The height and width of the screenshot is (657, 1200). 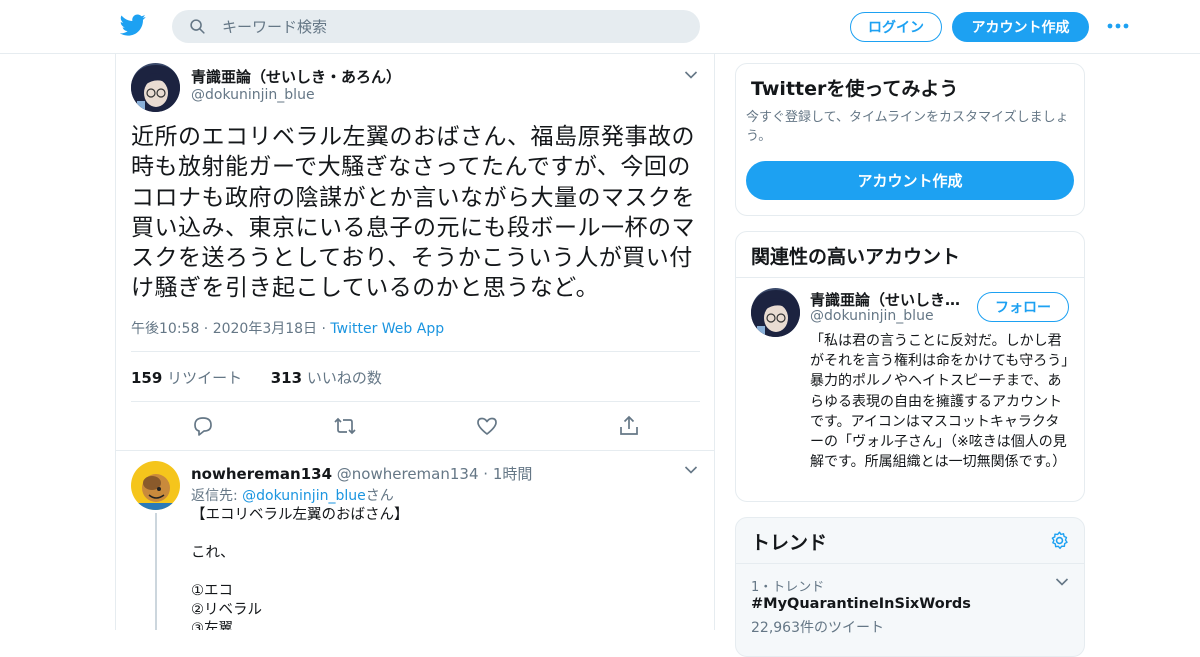 What do you see at coordinates (788, 587) in the screenshot?
I see `trend-meta: 1・トレンド` at bounding box center [788, 587].